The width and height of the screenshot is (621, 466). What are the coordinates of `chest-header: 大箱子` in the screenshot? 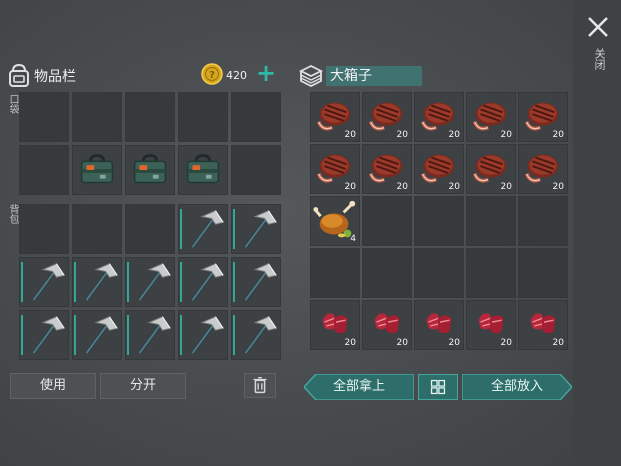 It's located at (363, 75).